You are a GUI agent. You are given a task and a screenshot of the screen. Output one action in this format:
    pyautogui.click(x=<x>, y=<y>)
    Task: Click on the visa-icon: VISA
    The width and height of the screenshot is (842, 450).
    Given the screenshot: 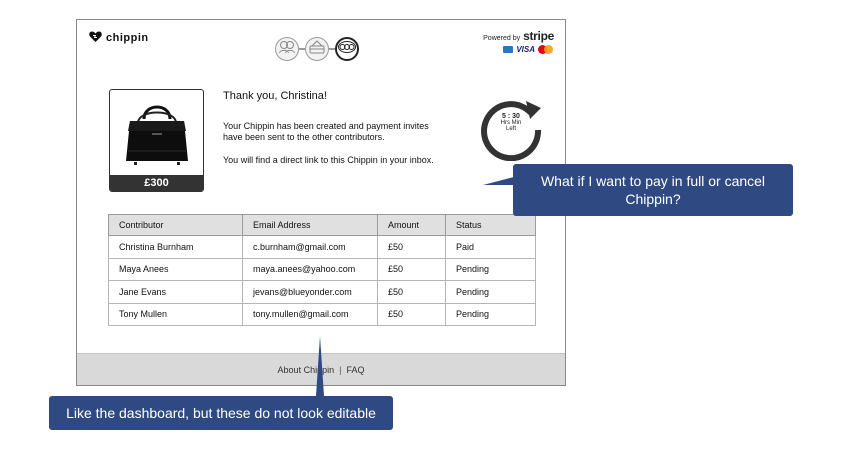 What is the action you would take?
    pyautogui.click(x=525, y=49)
    